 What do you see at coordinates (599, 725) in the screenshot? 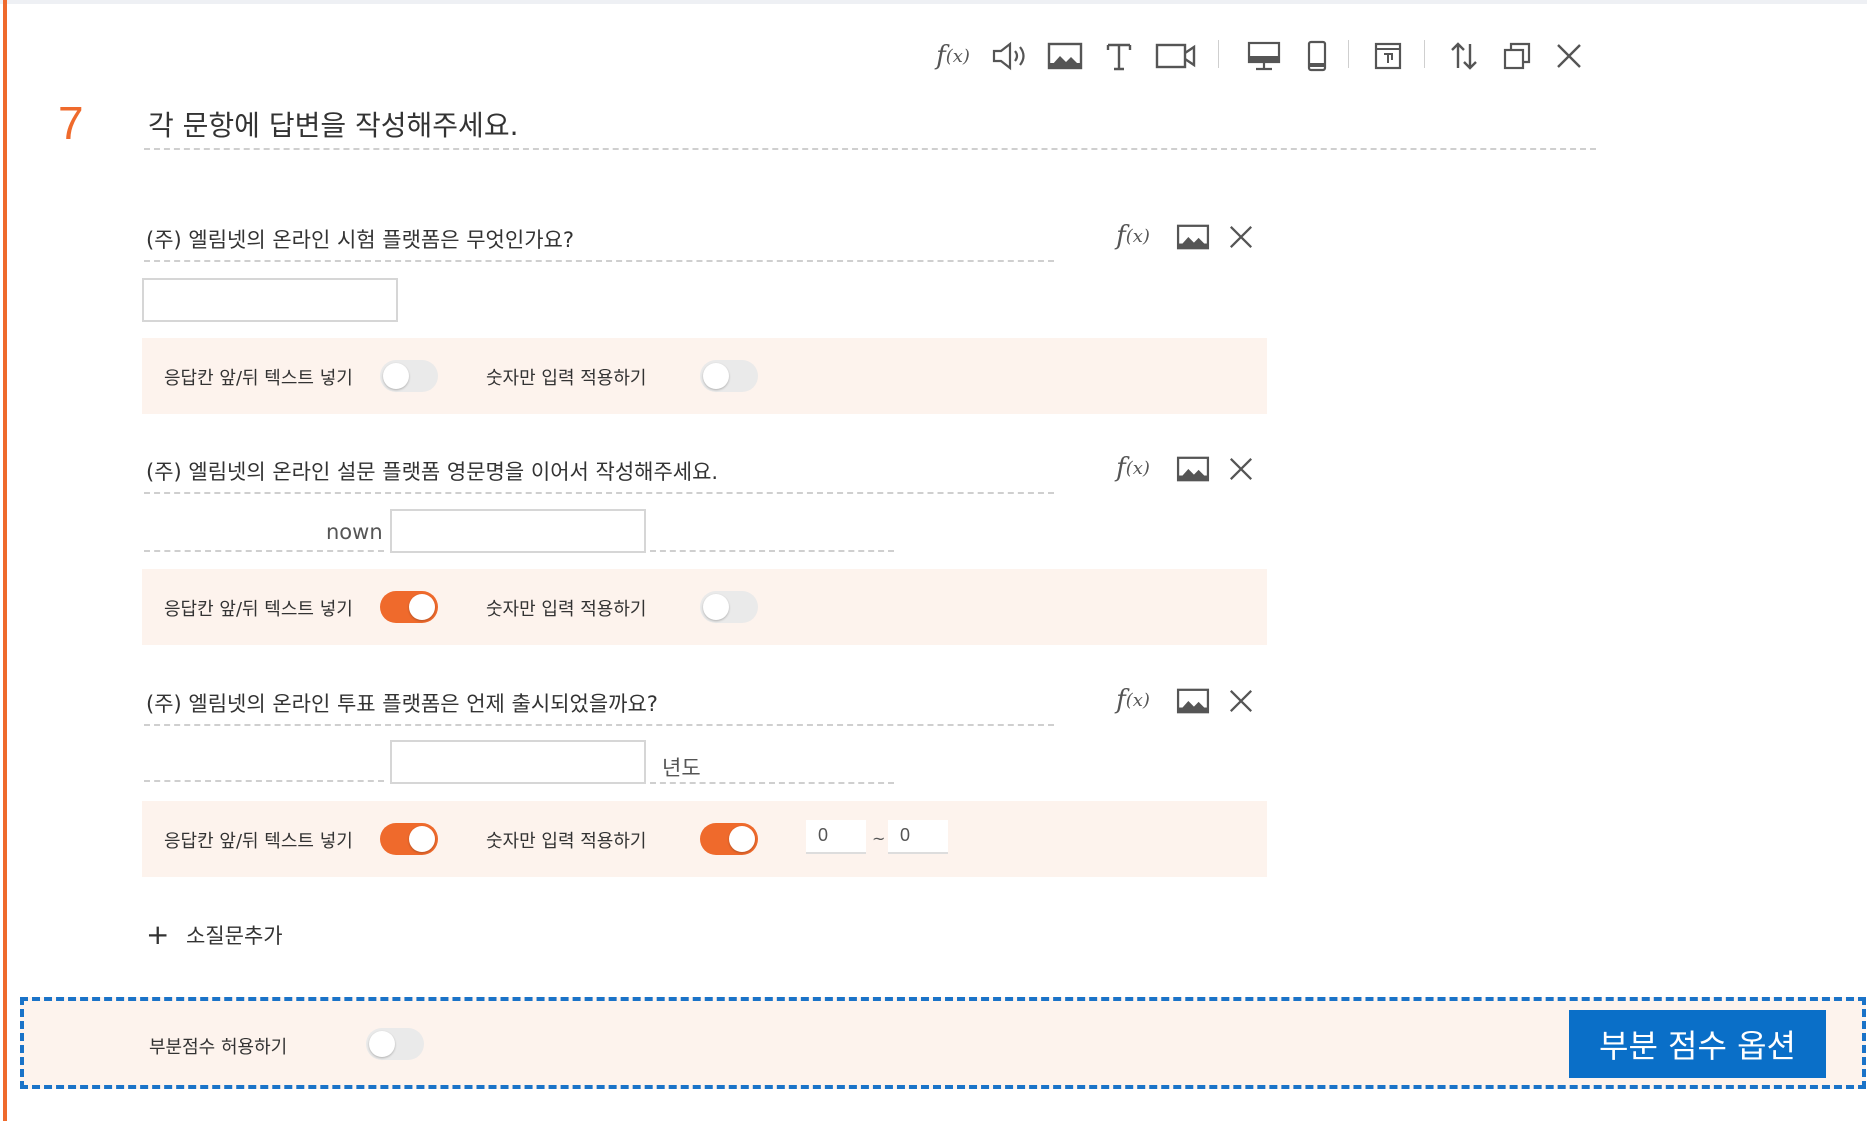
I see `subquestion-3-underline` at bounding box center [599, 725].